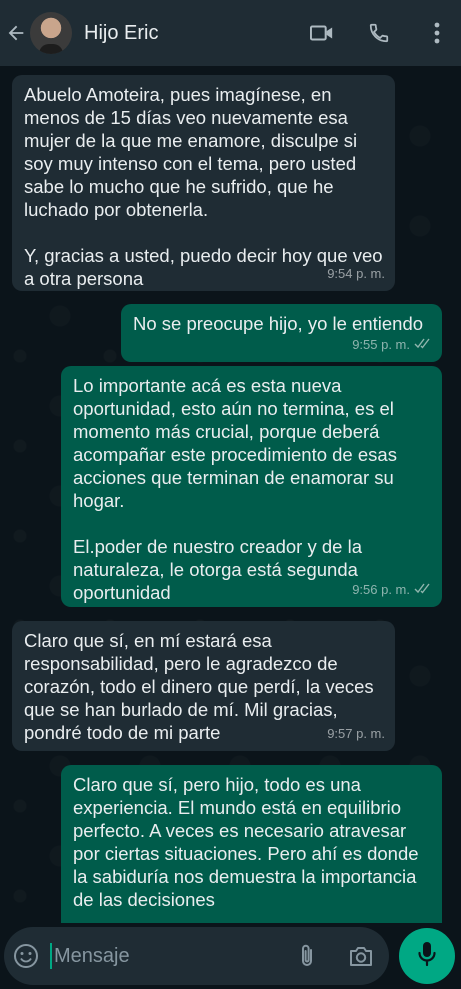 This screenshot has width=461, height=989. Describe the element at coordinates (307, 956) in the screenshot. I see `attach-icon` at that location.